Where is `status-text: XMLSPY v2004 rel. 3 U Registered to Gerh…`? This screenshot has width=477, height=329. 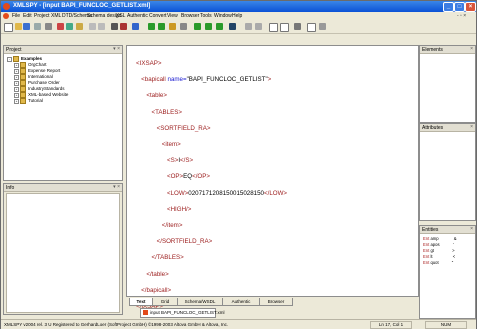 status-text: XMLSPY v2004 rel. 3 U Registered to Gerh… is located at coordinates (116, 324).